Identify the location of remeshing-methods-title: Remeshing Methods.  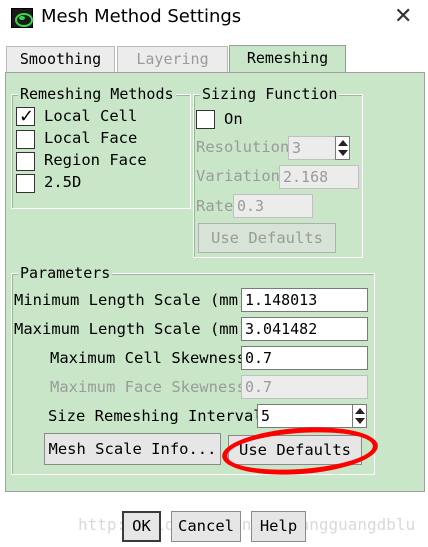
(97, 94).